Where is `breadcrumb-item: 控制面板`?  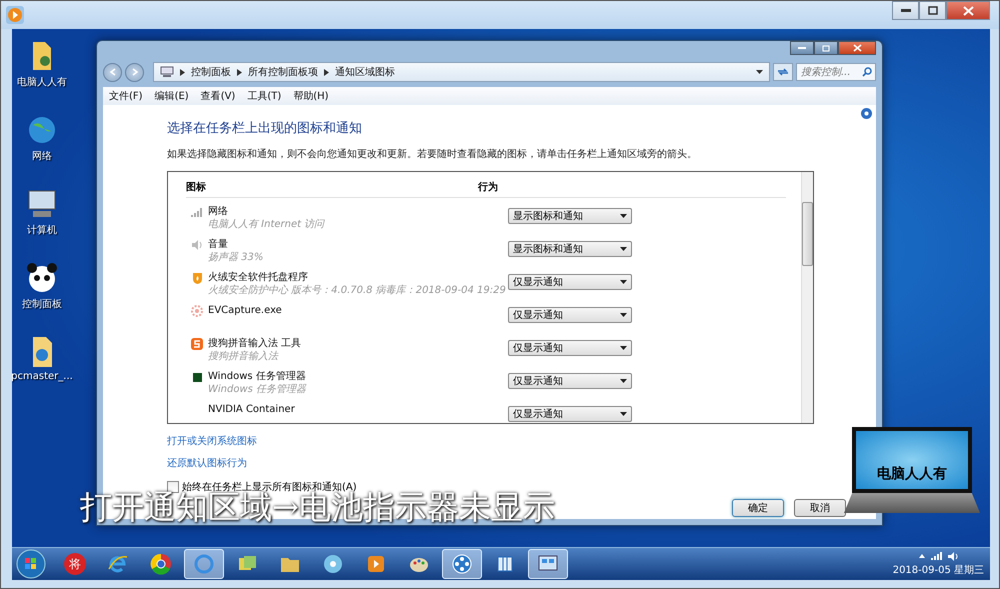 breadcrumb-item: 控制面板 is located at coordinates (211, 72).